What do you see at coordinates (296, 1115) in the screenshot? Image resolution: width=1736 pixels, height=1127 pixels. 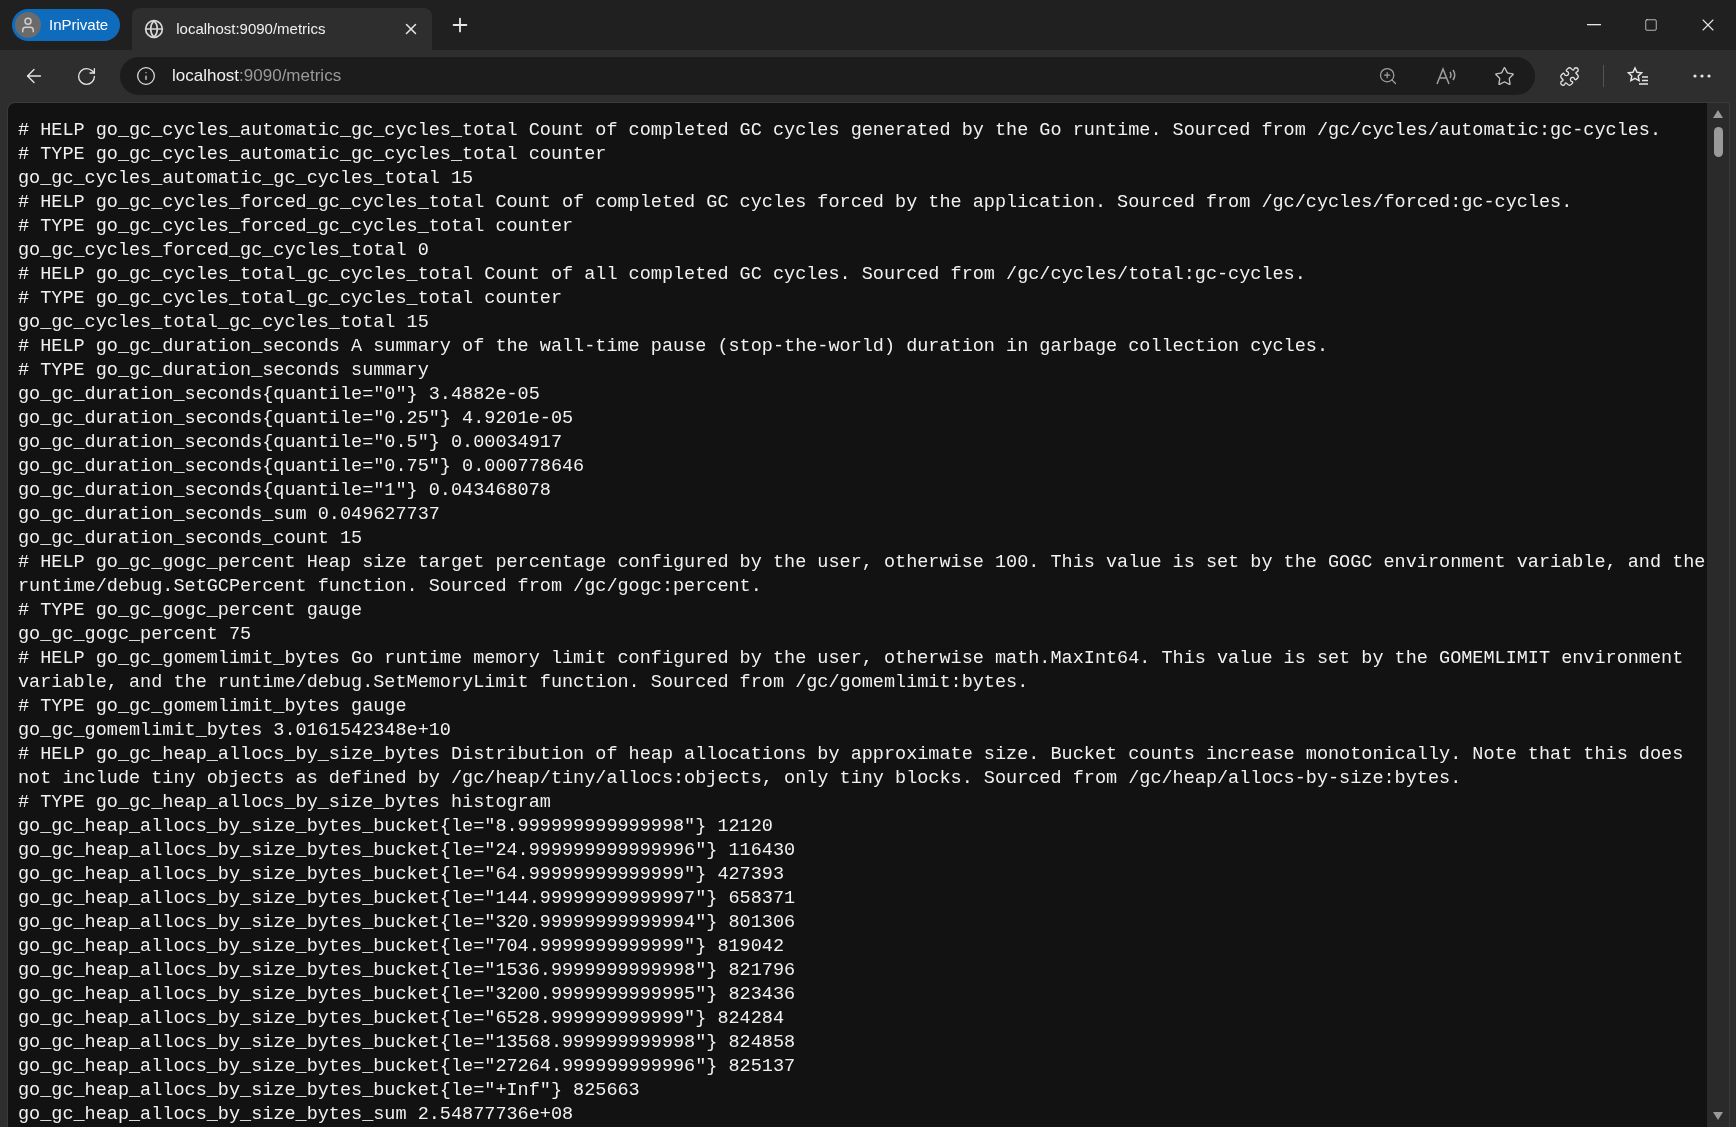 I see `metrics-line: go_gc_heap_allocs_by_size_bytes_sum 2.54877736e+08` at bounding box center [296, 1115].